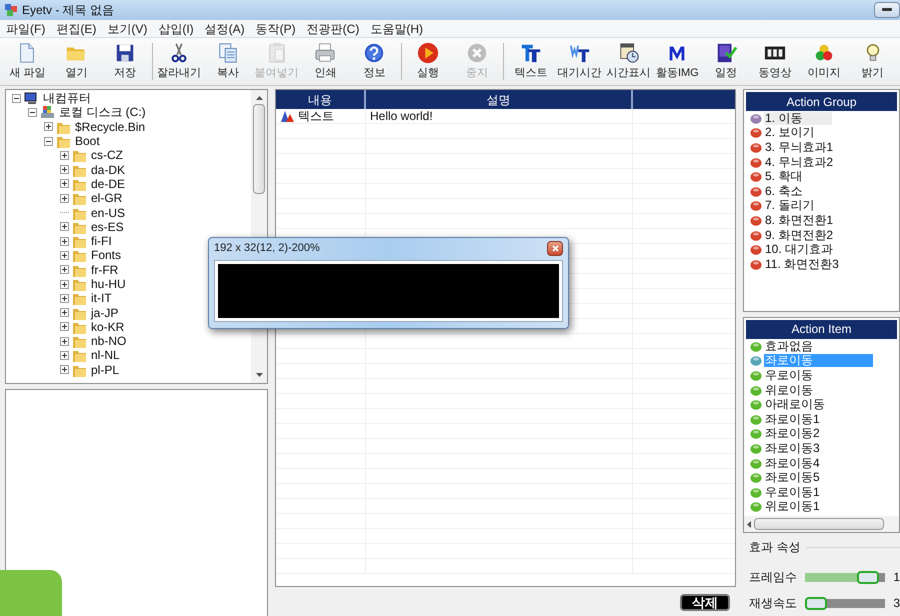 The height and width of the screenshot is (616, 900). What do you see at coordinates (325, 61) in the screenshot?
I see `toolbar-button: 인쇄` at bounding box center [325, 61].